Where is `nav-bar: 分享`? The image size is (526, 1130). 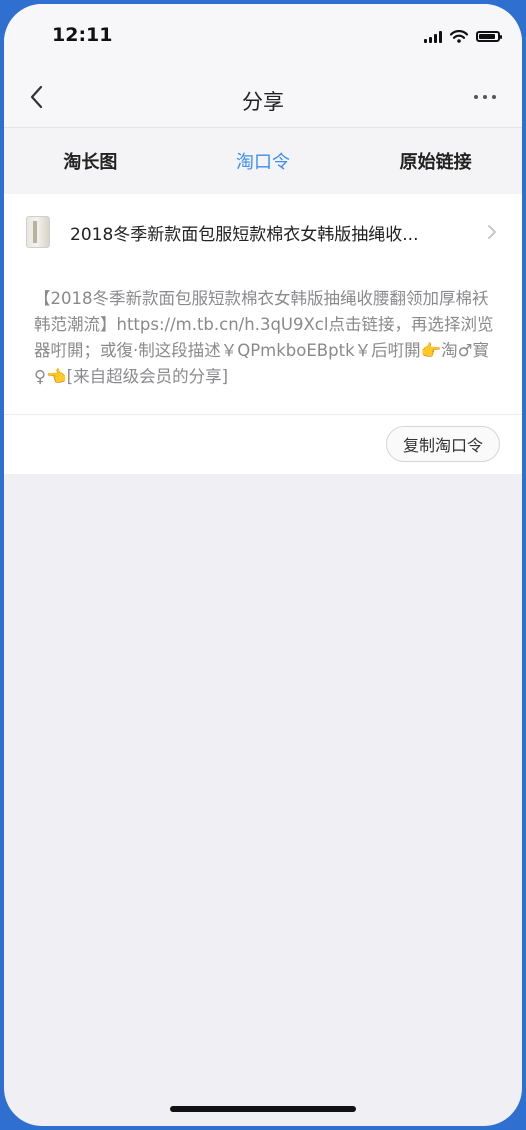 nav-bar: 分享 is located at coordinates (263, 97).